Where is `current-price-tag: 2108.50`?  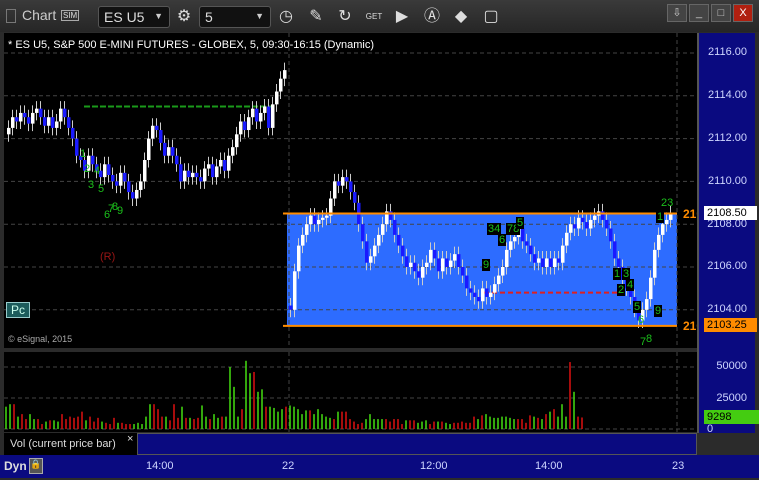
current-price-tag: 2108.50 is located at coordinates (730, 213).